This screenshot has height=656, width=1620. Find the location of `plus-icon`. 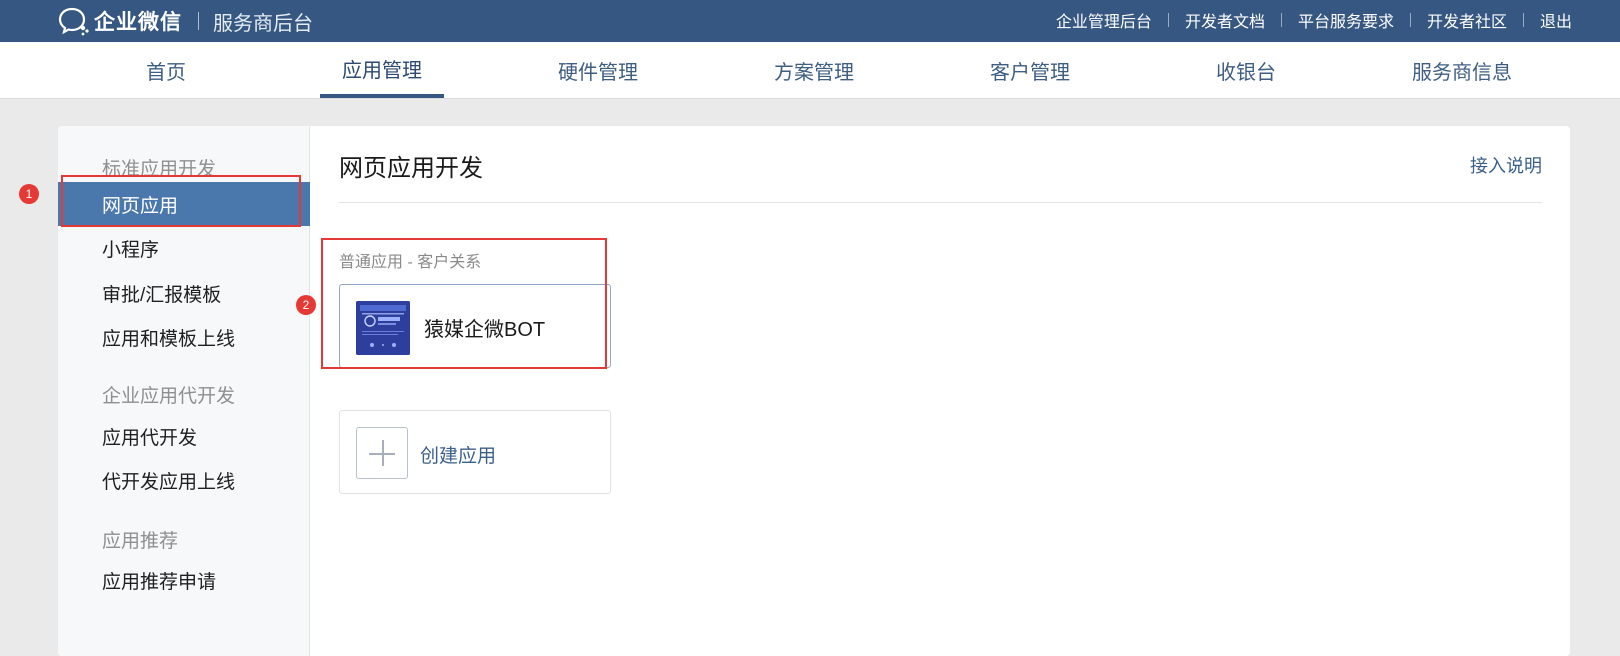

plus-icon is located at coordinates (382, 453).